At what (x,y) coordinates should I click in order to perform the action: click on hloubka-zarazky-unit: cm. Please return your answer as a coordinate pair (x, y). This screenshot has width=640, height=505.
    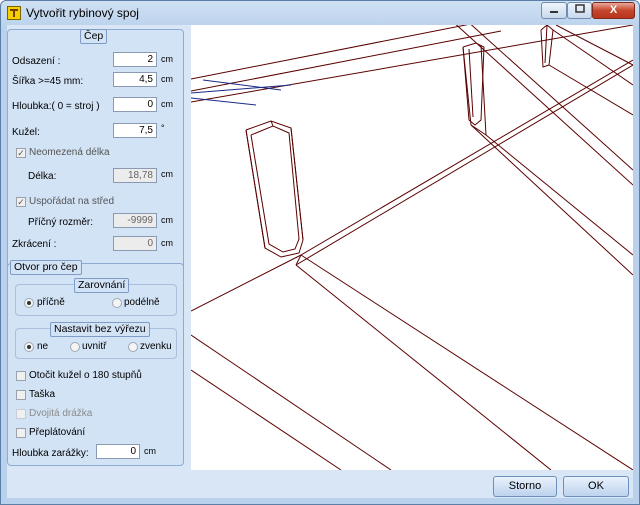
    Looking at the image, I should click on (150, 451).